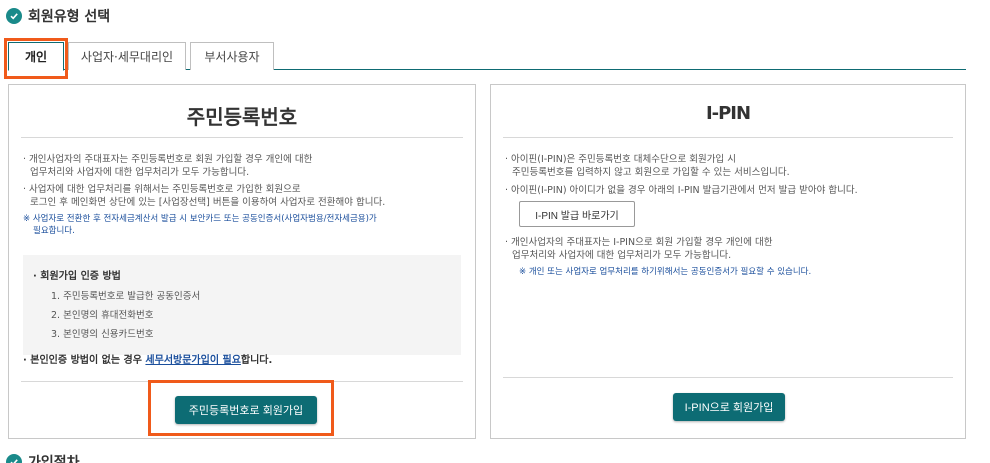 The height and width of the screenshot is (463, 990). What do you see at coordinates (102, 334) in the screenshot?
I see `auth-method-item: 3. 본인명의 신용카드번호` at bounding box center [102, 334].